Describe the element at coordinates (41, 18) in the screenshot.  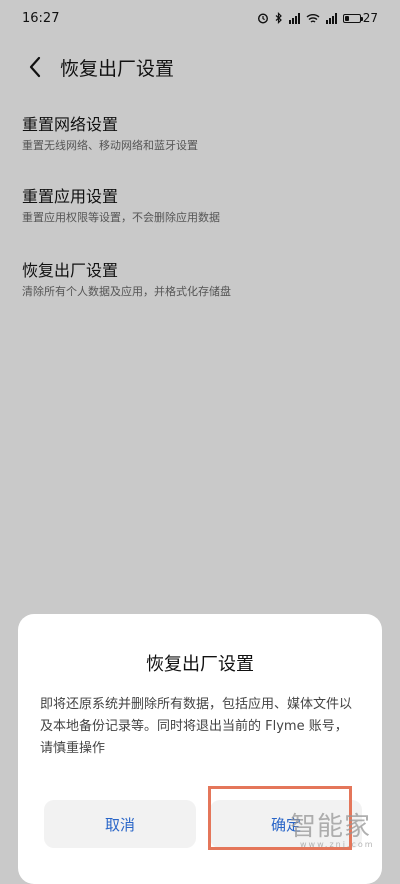
I see `status-time: 16:27` at that location.